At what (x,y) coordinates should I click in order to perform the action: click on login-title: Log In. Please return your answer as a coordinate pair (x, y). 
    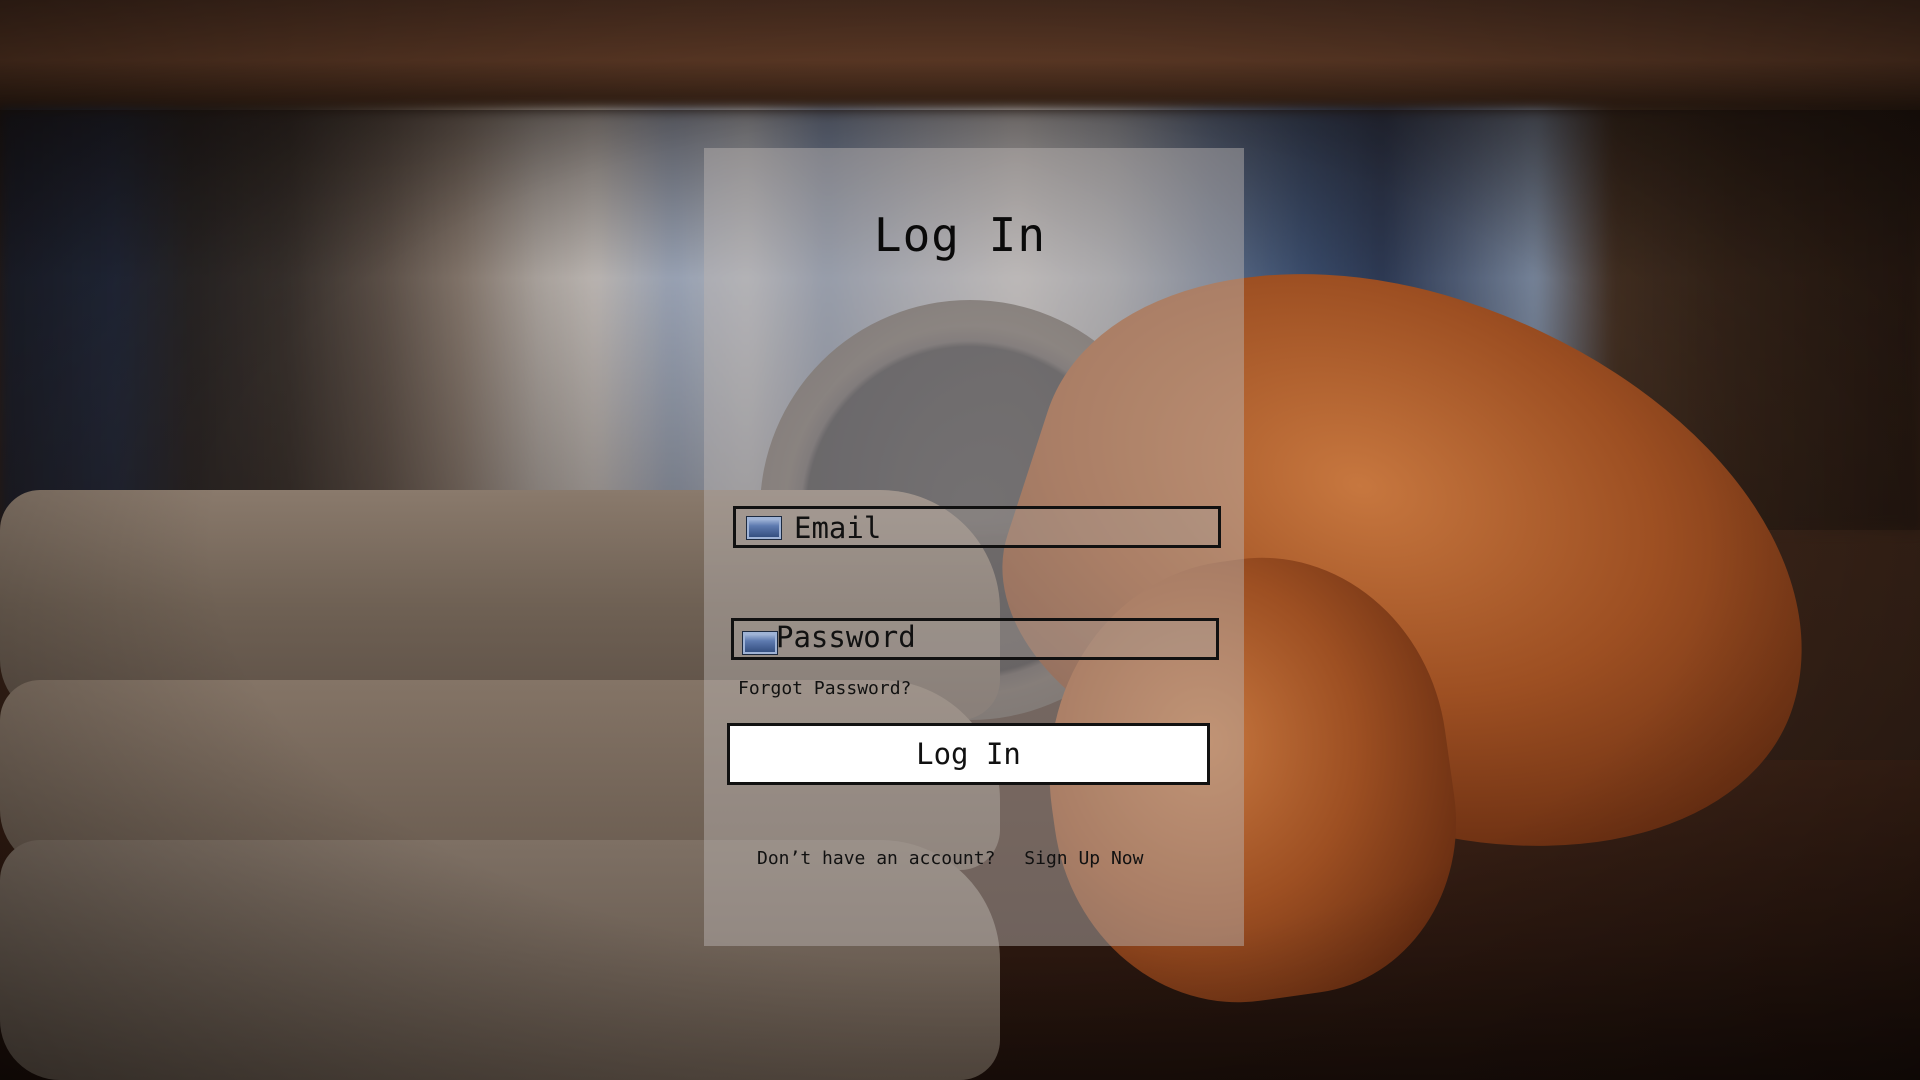
    Looking at the image, I should click on (960, 235).